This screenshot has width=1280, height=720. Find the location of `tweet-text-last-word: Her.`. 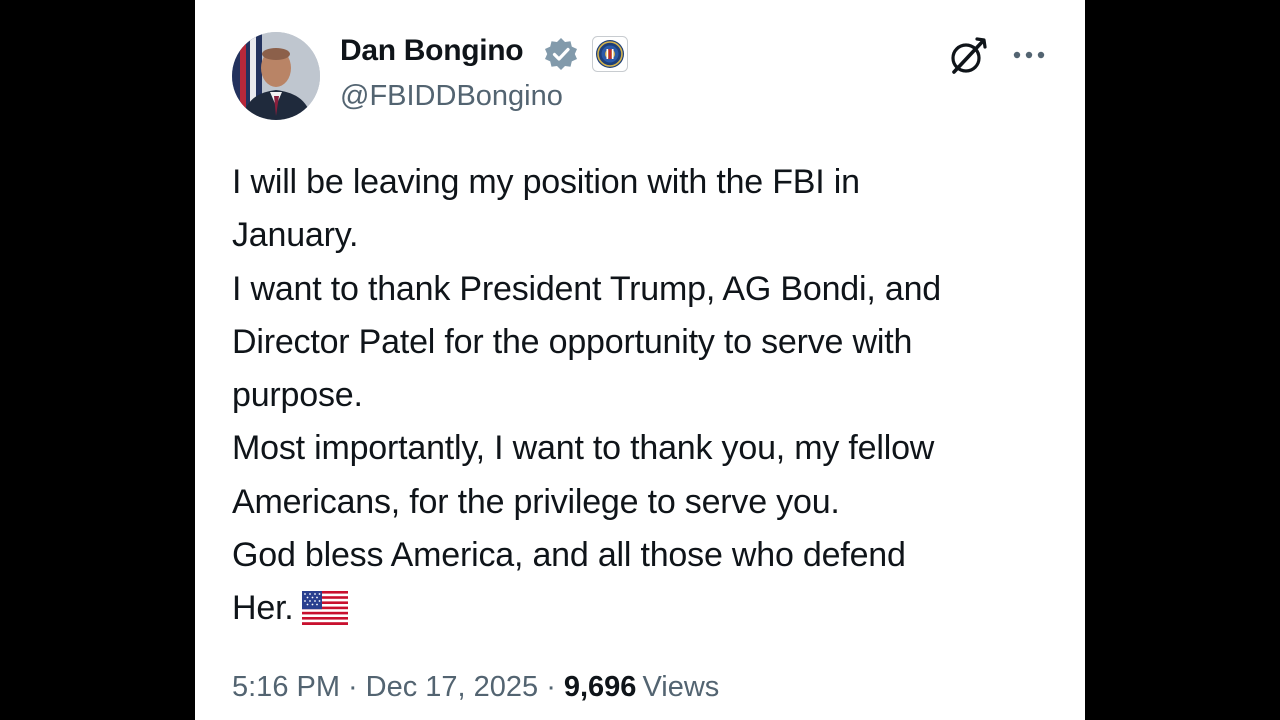

tweet-text-last-word: Her. is located at coordinates (263, 608).